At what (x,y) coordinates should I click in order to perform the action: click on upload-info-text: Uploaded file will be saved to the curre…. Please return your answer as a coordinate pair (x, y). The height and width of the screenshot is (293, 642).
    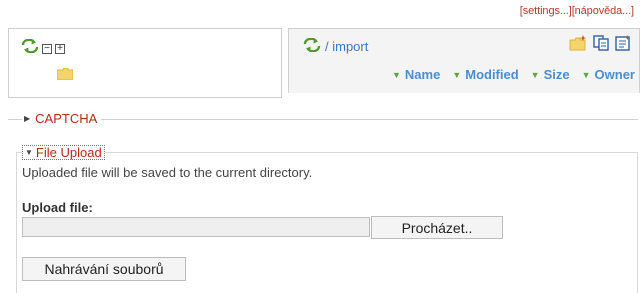
    Looking at the image, I should click on (167, 172).